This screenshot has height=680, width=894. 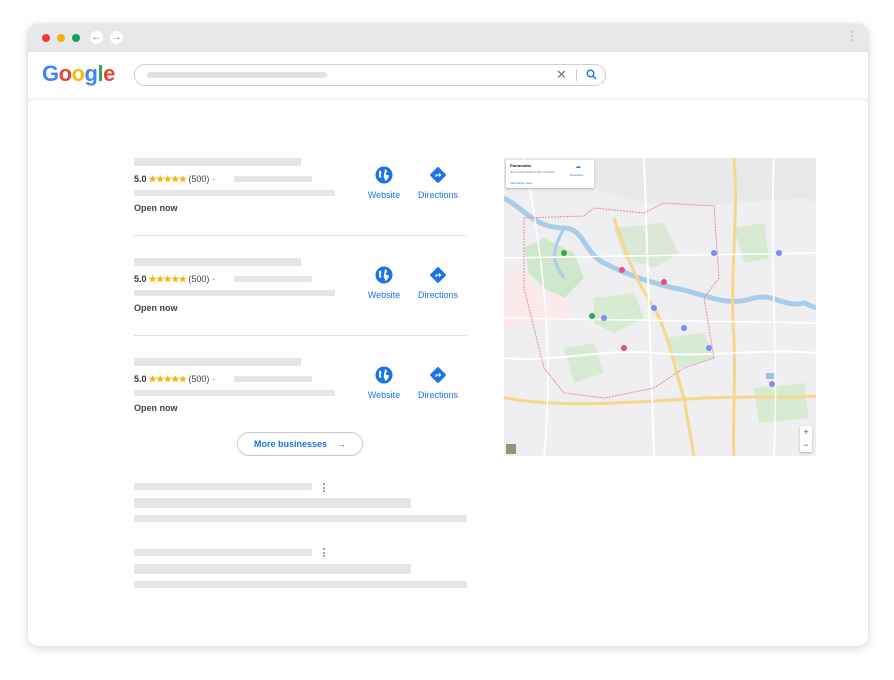 I want to click on view-larger-map-link: View larger map, so click(x=521, y=183).